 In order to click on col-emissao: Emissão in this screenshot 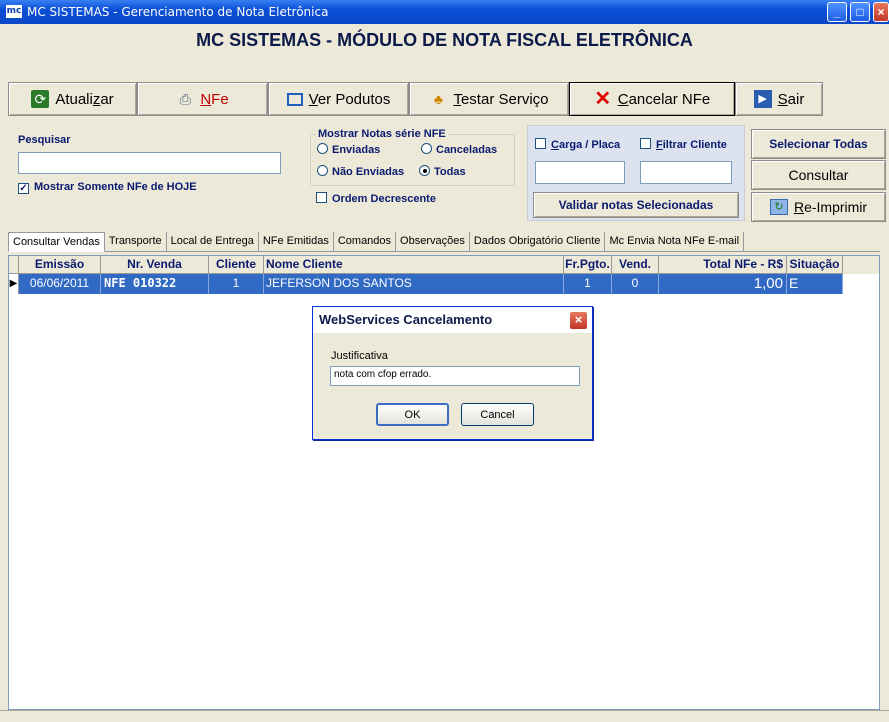, I will do `click(60, 265)`.